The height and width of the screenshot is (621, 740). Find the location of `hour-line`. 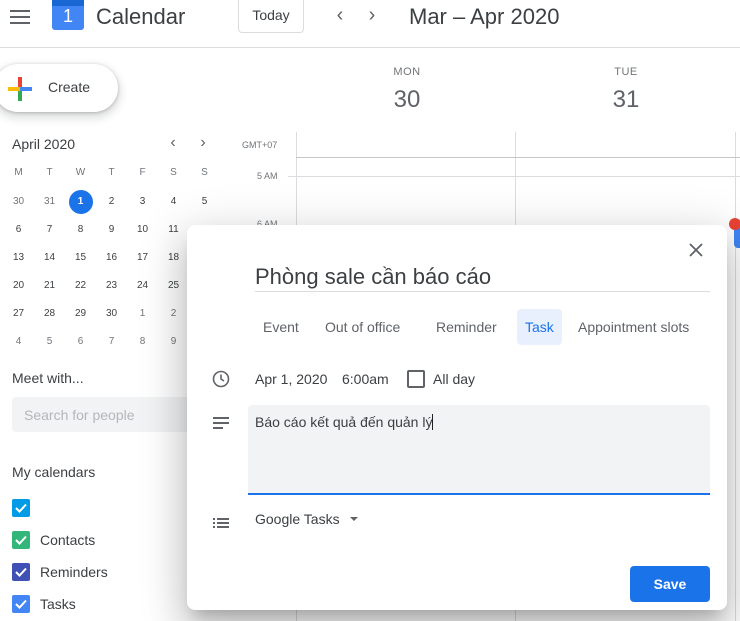

hour-line is located at coordinates (514, 176).